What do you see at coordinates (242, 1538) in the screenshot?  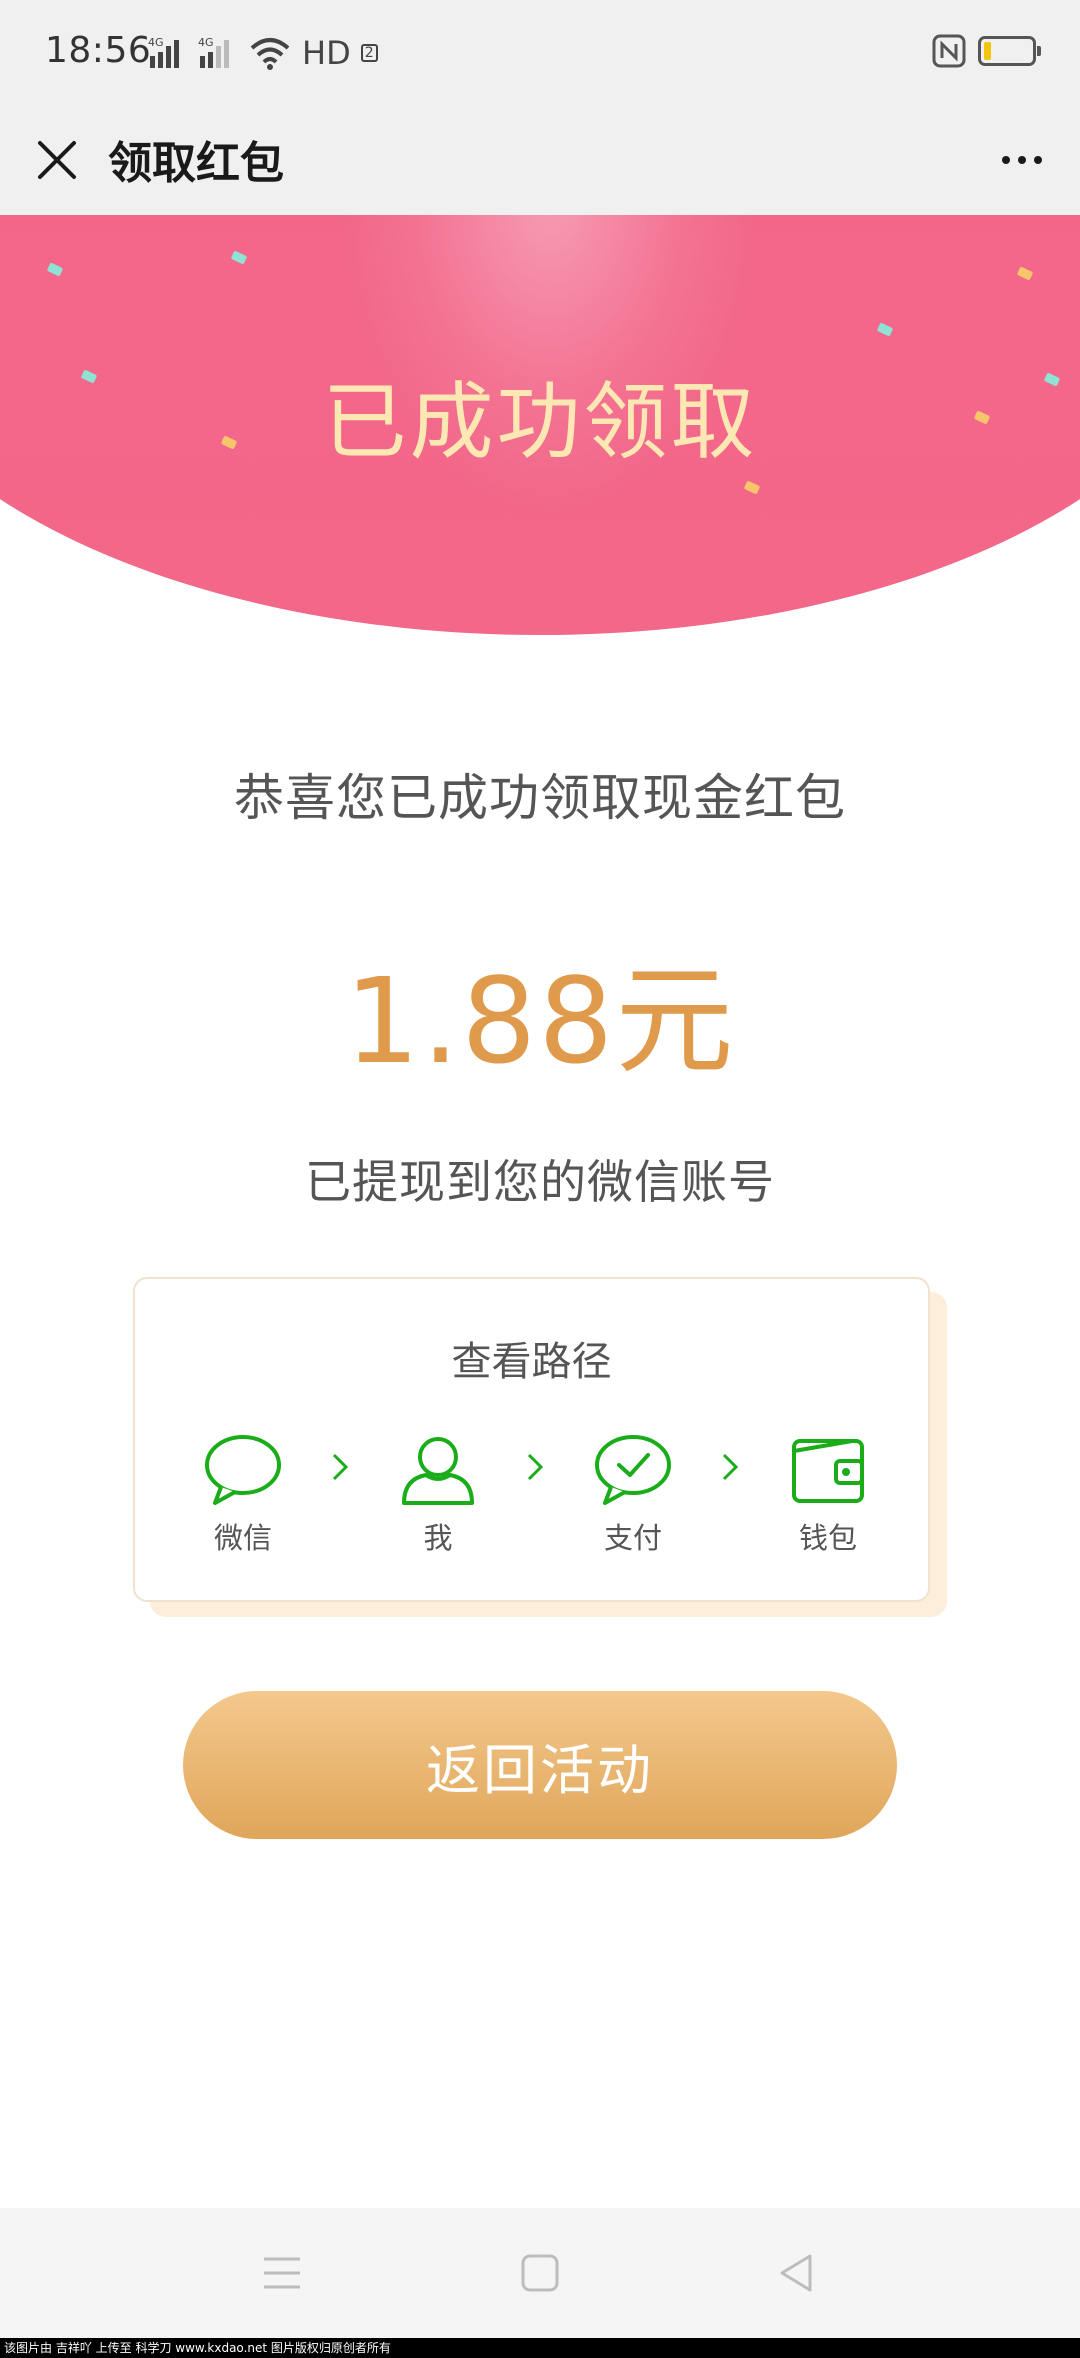 I see `path-step-label: 微信` at bounding box center [242, 1538].